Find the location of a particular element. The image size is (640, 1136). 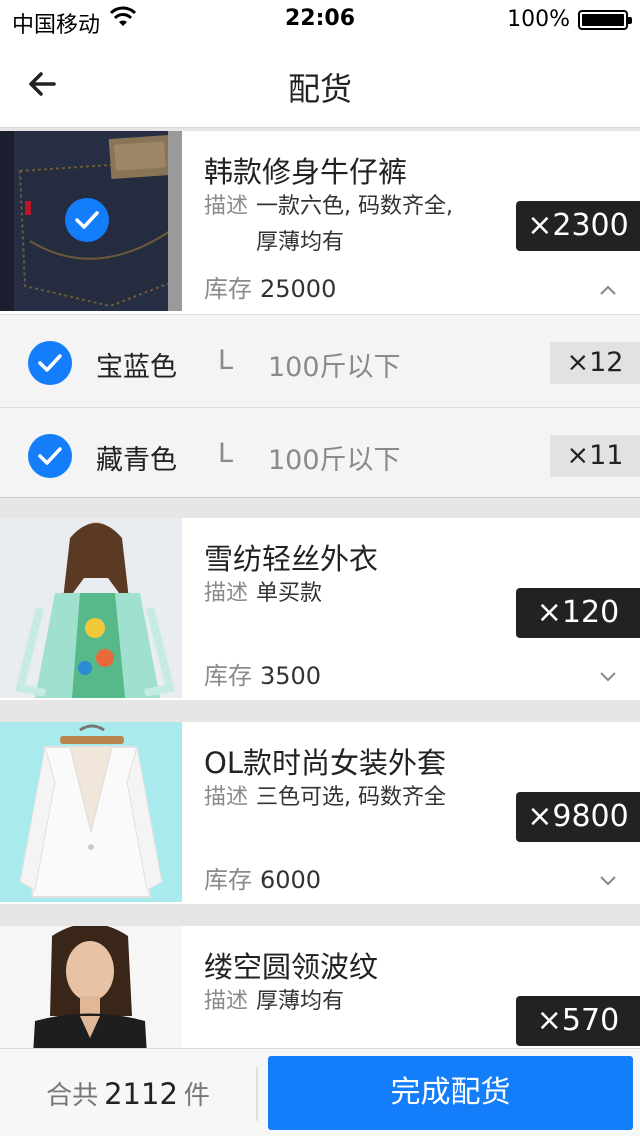

total-prefix: 合共 is located at coordinates (72, 1096).